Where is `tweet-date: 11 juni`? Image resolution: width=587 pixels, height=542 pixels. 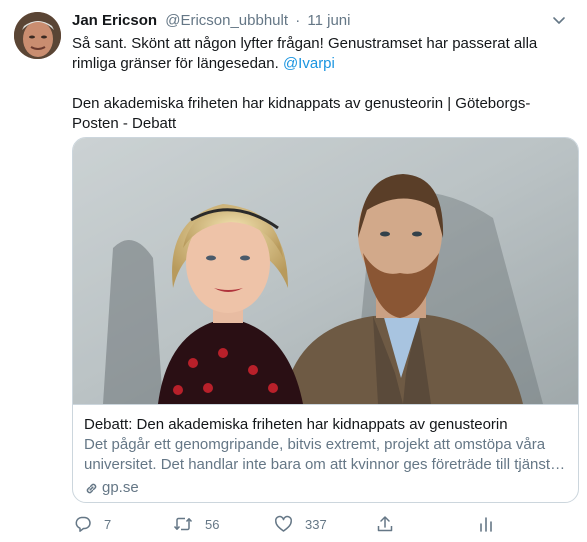 tweet-date: 11 juni is located at coordinates (328, 20).